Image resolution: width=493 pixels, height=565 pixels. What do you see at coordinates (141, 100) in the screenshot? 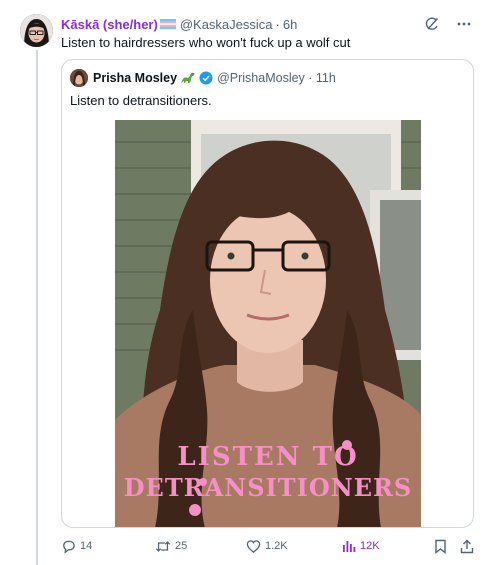
I see `quoted-text: Listen to detransitioners.` at bounding box center [141, 100].